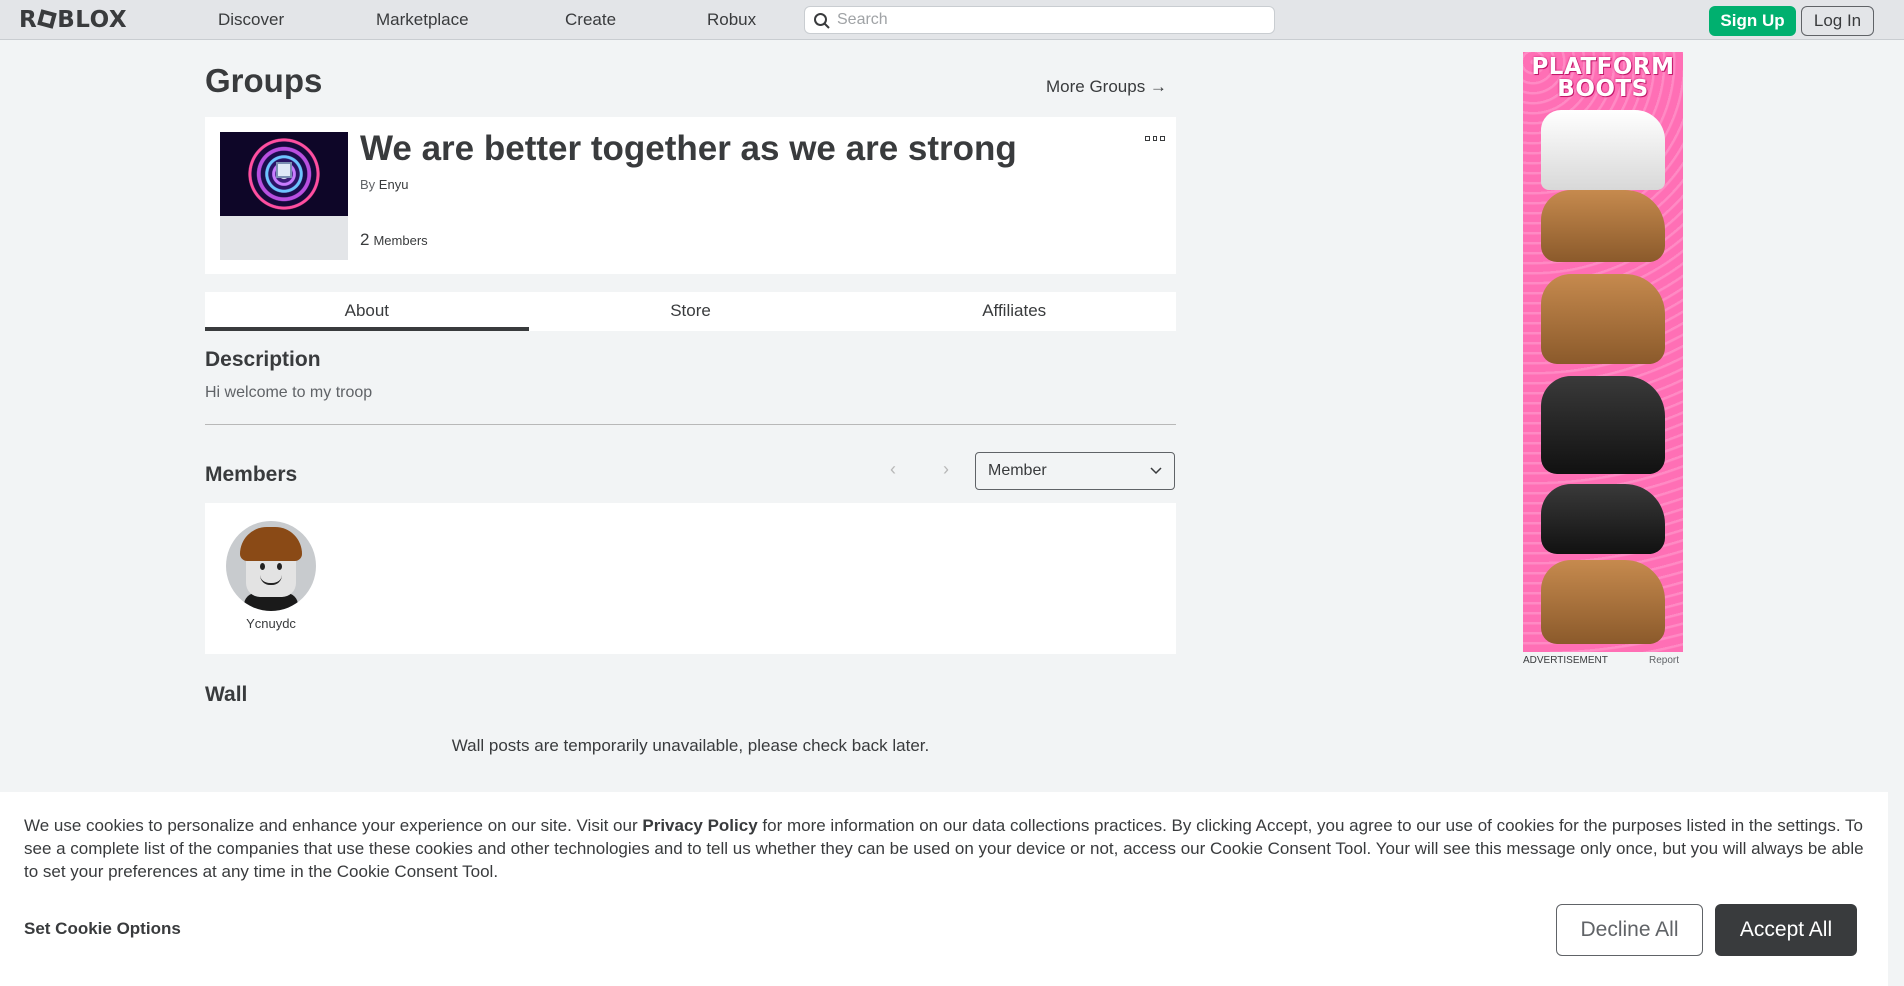 This screenshot has width=1904, height=986. What do you see at coordinates (731, 20) in the screenshot?
I see `nav-robux: Robux` at bounding box center [731, 20].